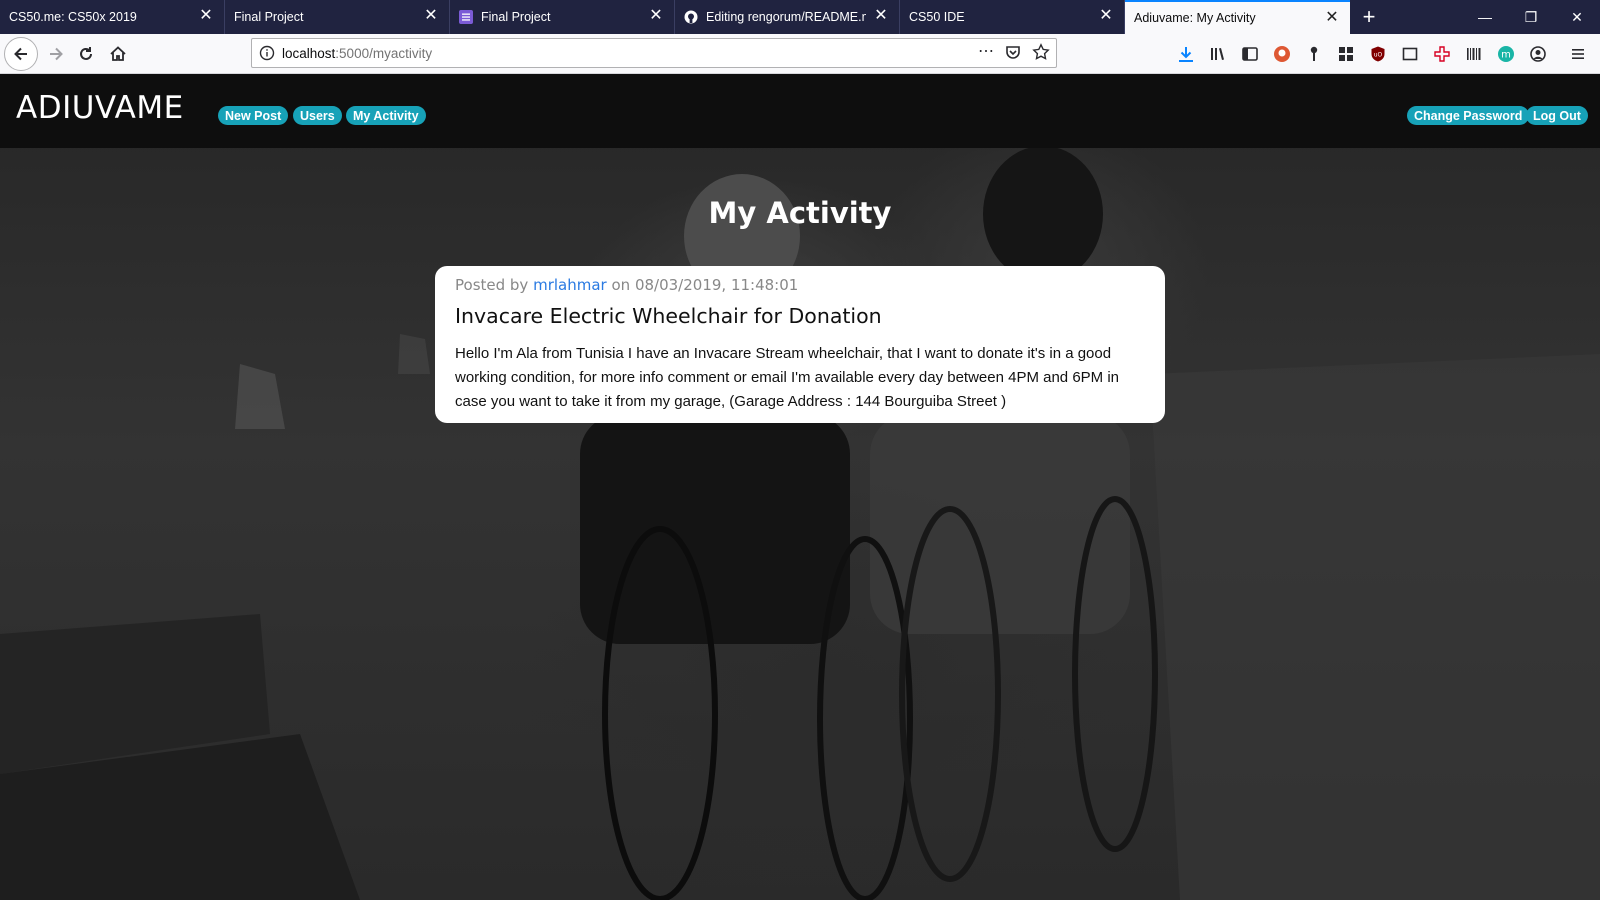 The width and height of the screenshot is (1600, 900). What do you see at coordinates (118, 54) in the screenshot?
I see `home-icon` at bounding box center [118, 54].